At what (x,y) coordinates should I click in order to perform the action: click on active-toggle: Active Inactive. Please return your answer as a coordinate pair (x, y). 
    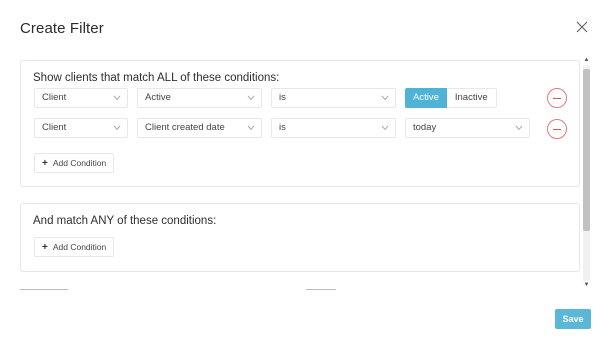
    Looking at the image, I should click on (451, 98).